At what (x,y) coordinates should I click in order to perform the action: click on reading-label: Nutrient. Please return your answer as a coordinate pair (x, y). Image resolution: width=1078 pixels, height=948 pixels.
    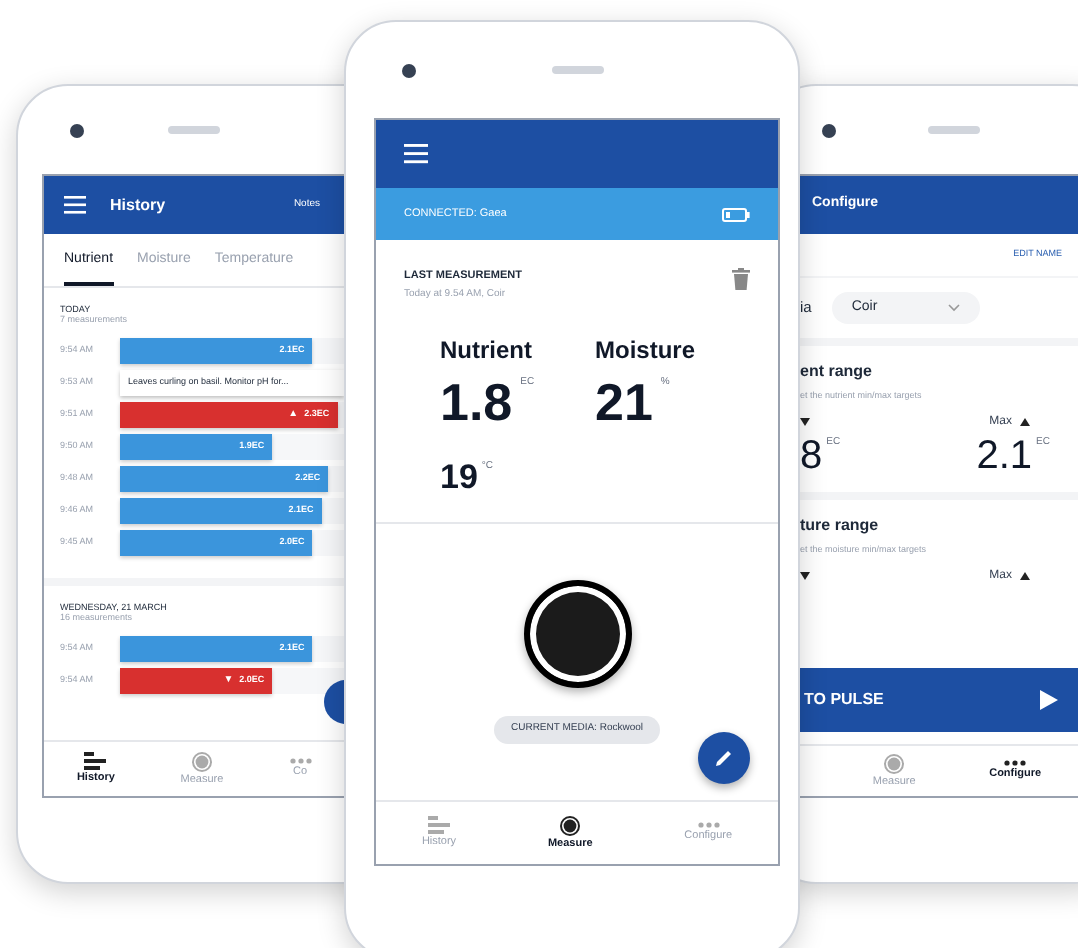
    Looking at the image, I should click on (487, 350).